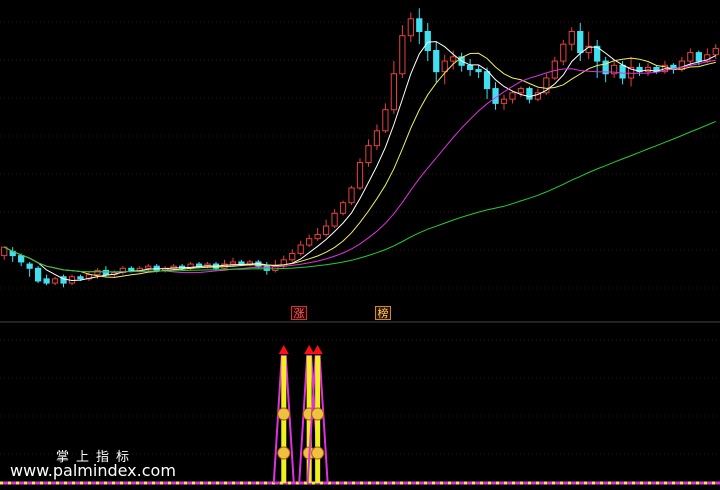 The width and height of the screenshot is (720, 490). I want to click on watermark-text: www.palmindex.com, so click(93, 470).